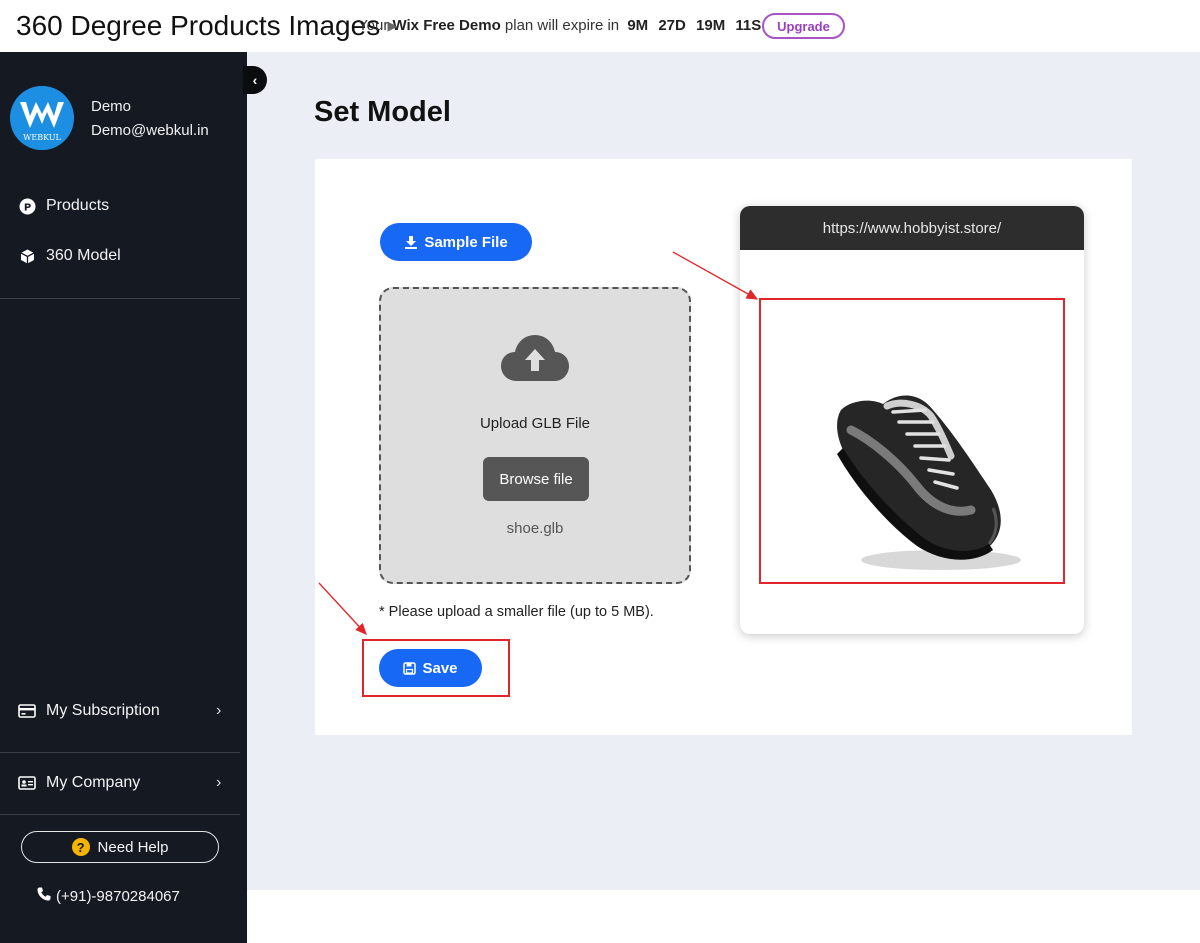  Describe the element at coordinates (535, 423) in the screenshot. I see `upload-label: Upload GLB File` at that location.